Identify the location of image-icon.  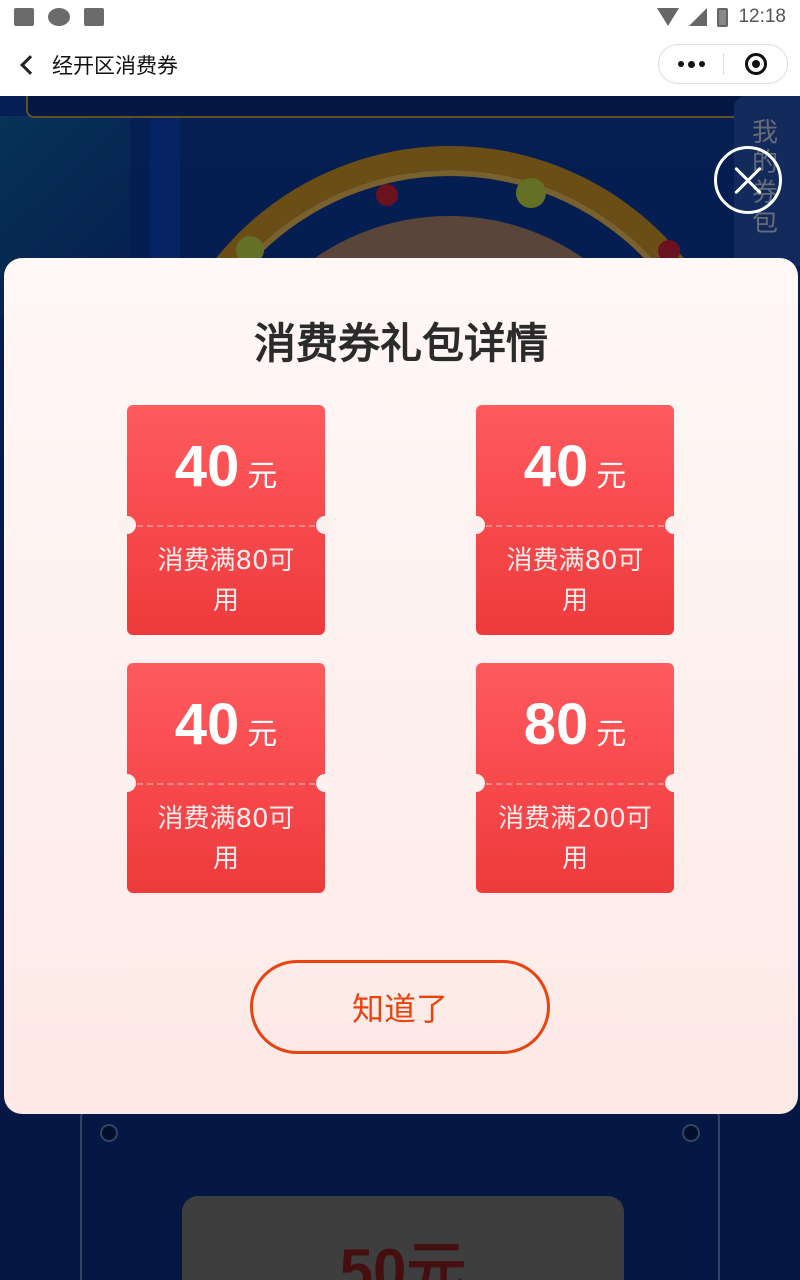
(24, 17).